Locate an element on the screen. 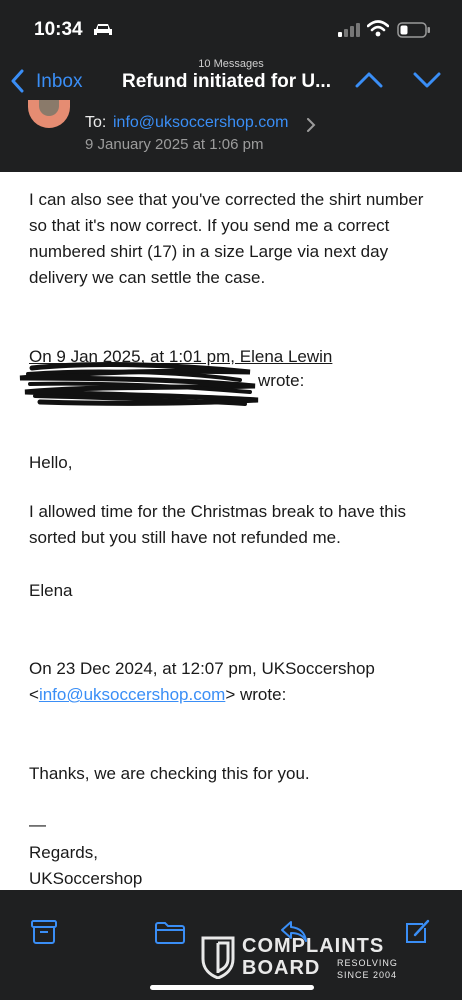 This screenshot has width=462, height=1000. sender-avatar is located at coordinates (49, 114).